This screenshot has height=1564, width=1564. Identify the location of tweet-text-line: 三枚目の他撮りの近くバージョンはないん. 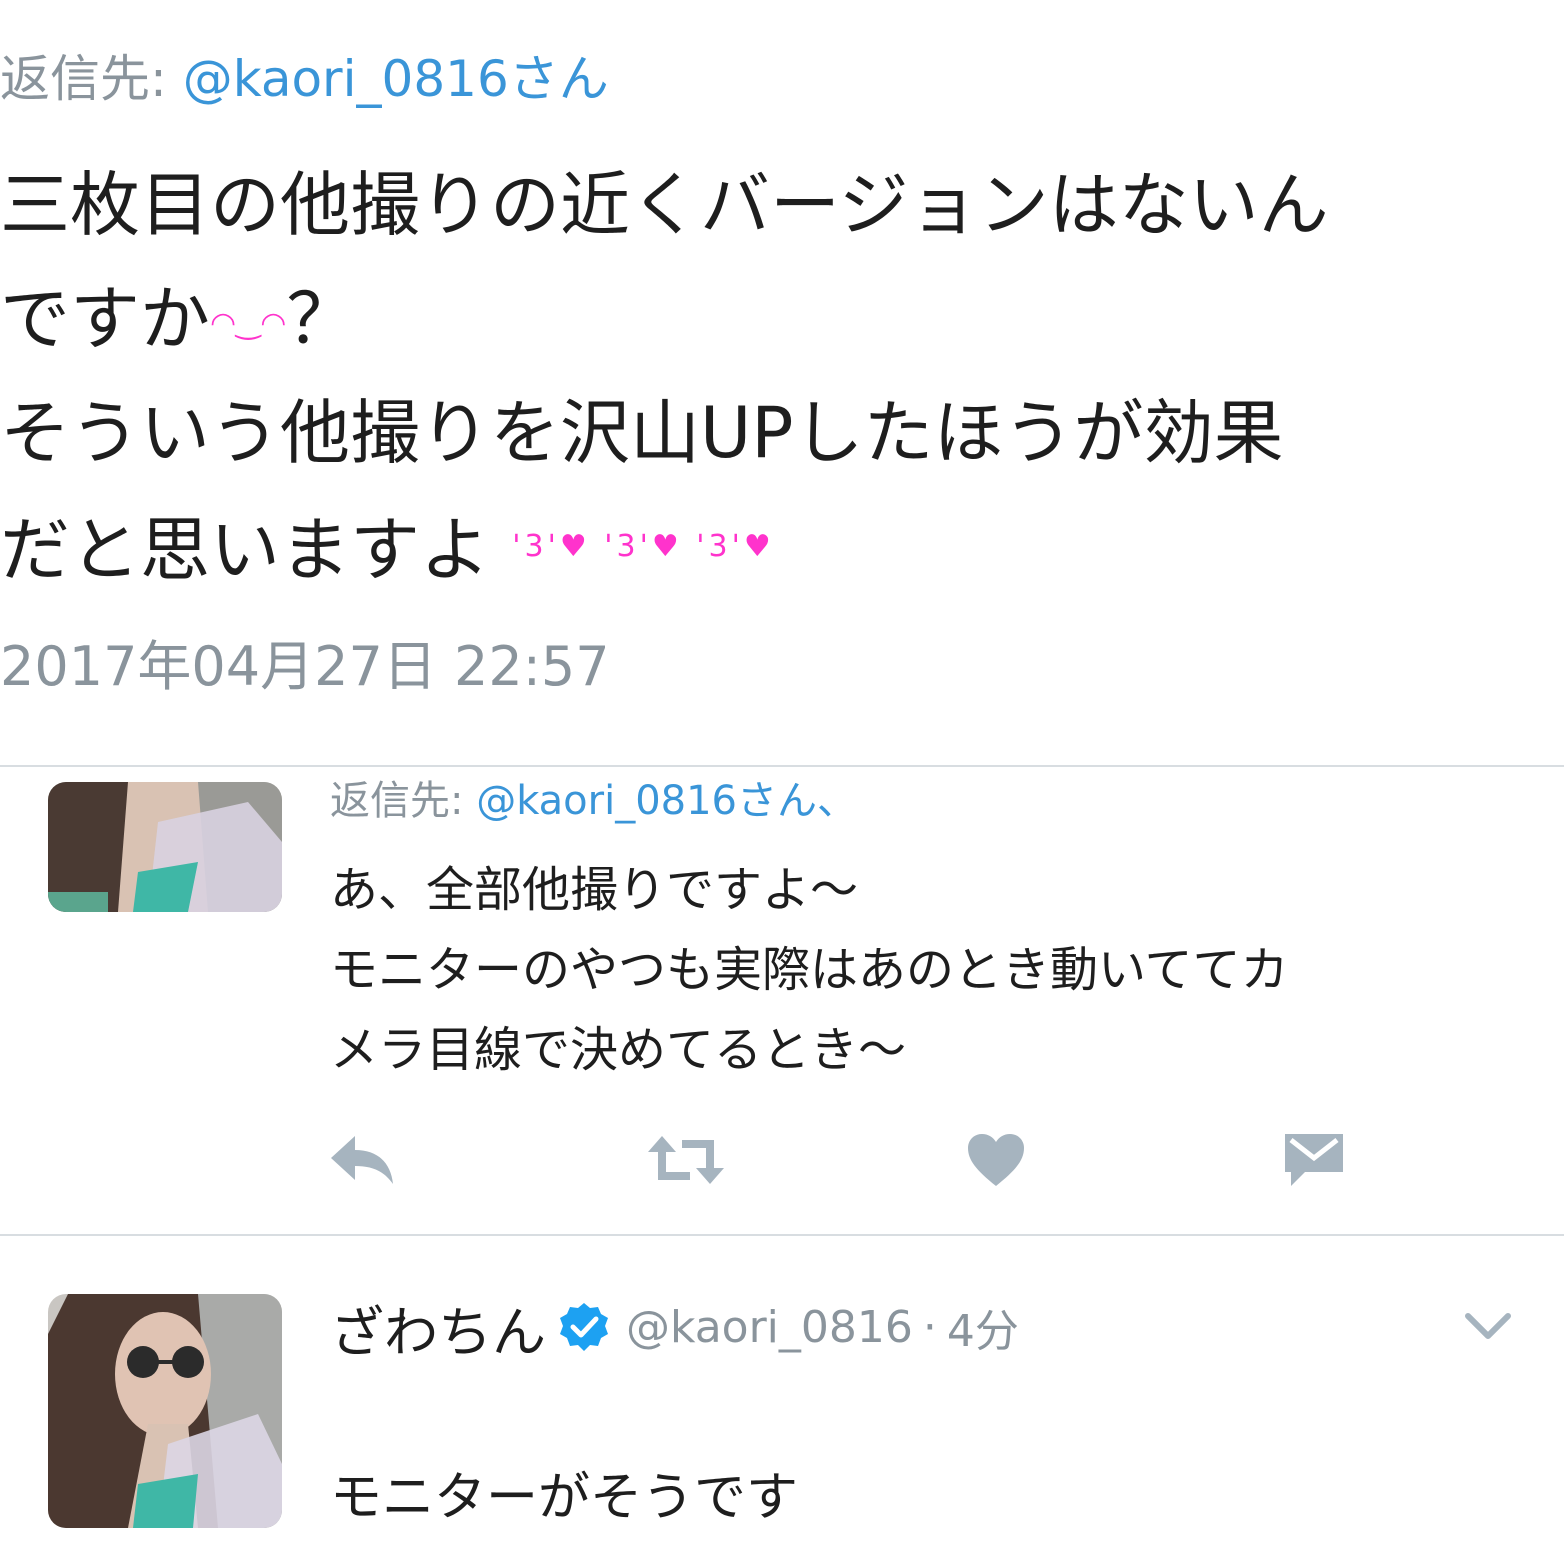
(664, 205).